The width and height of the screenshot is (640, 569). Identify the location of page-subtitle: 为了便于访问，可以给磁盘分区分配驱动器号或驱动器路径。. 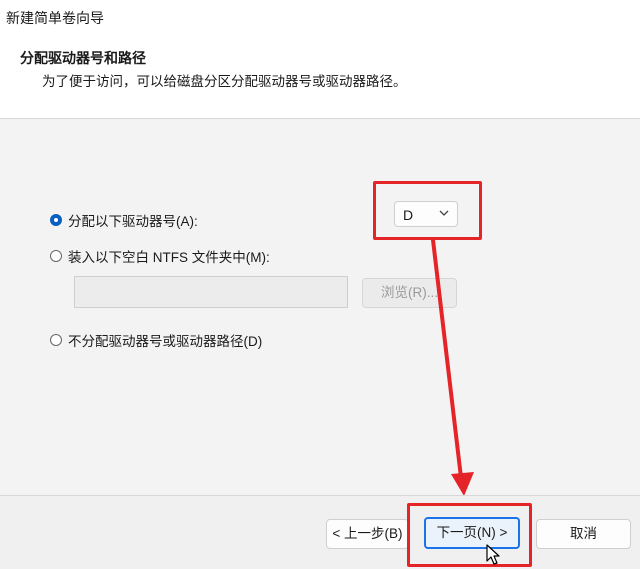
(224, 81).